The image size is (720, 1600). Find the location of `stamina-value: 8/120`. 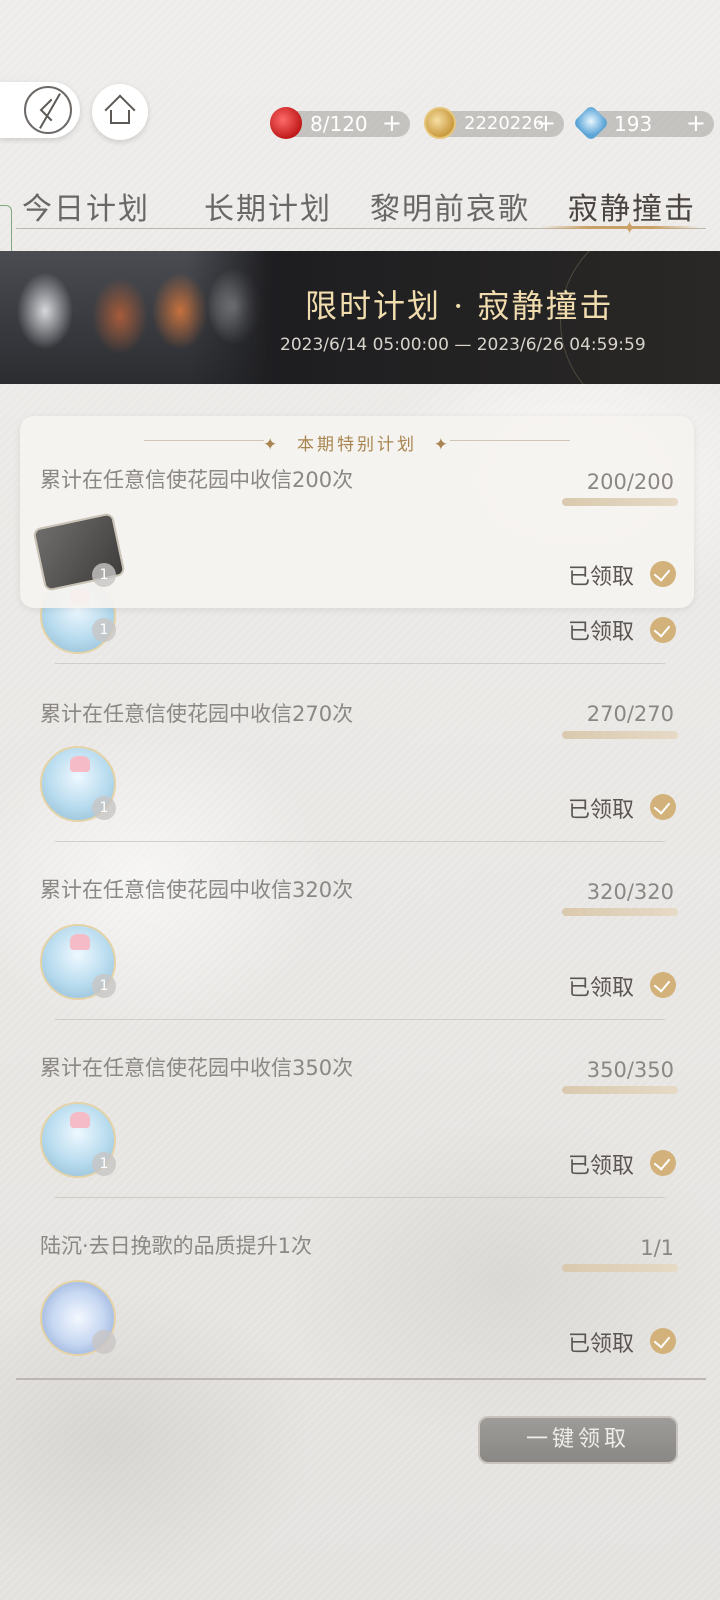

stamina-value: 8/120 is located at coordinates (339, 124).